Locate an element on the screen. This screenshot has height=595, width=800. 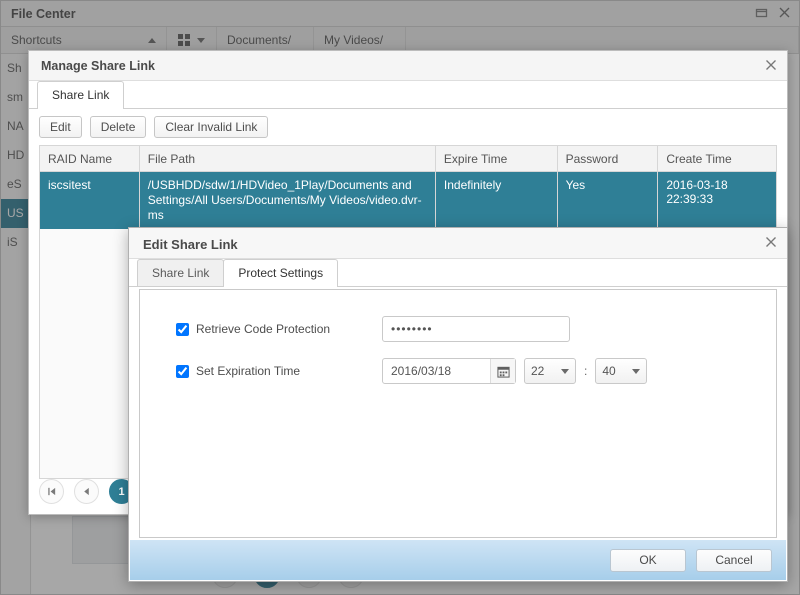
edit-button: Edit is located at coordinates (60, 127).